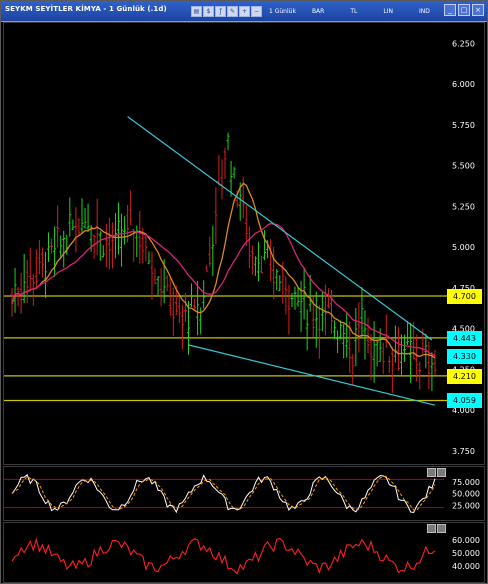 This screenshot has width=488, height=584. What do you see at coordinates (450, 10) in the screenshot?
I see `minimize-icon: _` at bounding box center [450, 10].